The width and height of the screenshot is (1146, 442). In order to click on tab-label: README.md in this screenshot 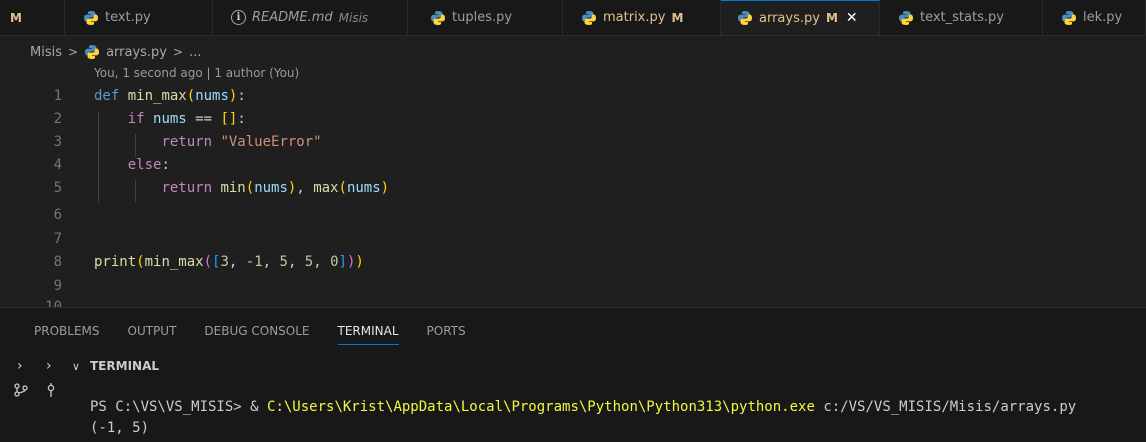, I will do `click(292, 17)`.